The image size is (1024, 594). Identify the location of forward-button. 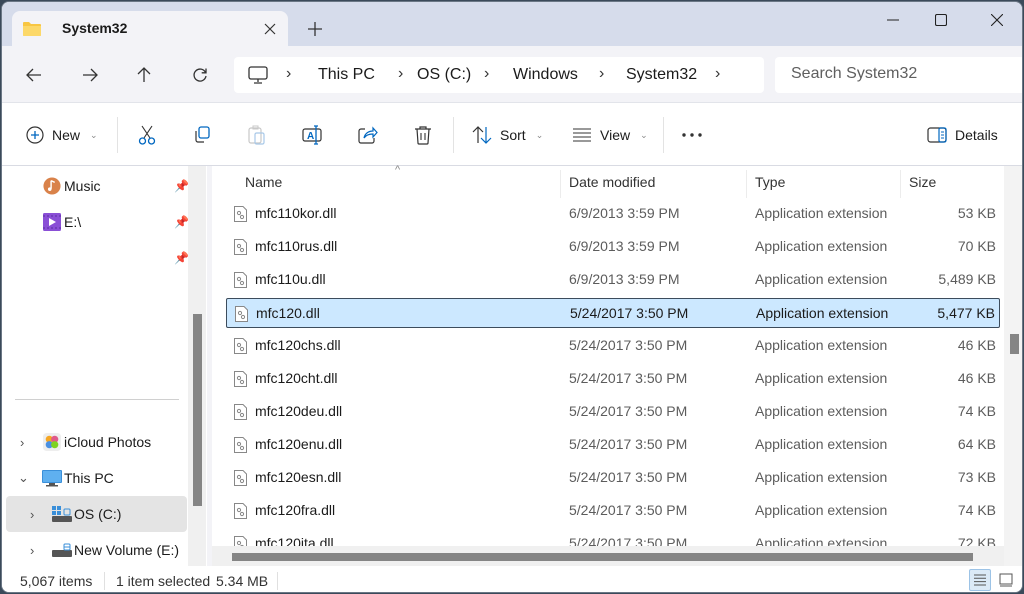
(90, 75).